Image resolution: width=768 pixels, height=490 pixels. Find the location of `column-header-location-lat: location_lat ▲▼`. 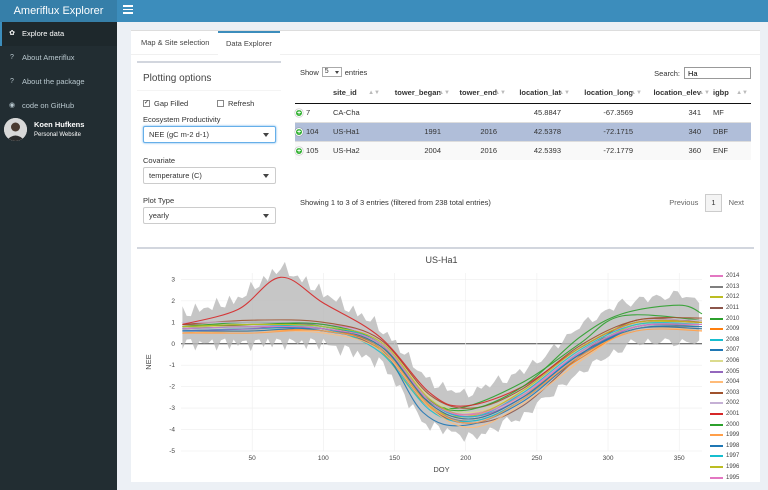

column-header-location-lat: location_lat ▲▼ is located at coordinates (541, 93).